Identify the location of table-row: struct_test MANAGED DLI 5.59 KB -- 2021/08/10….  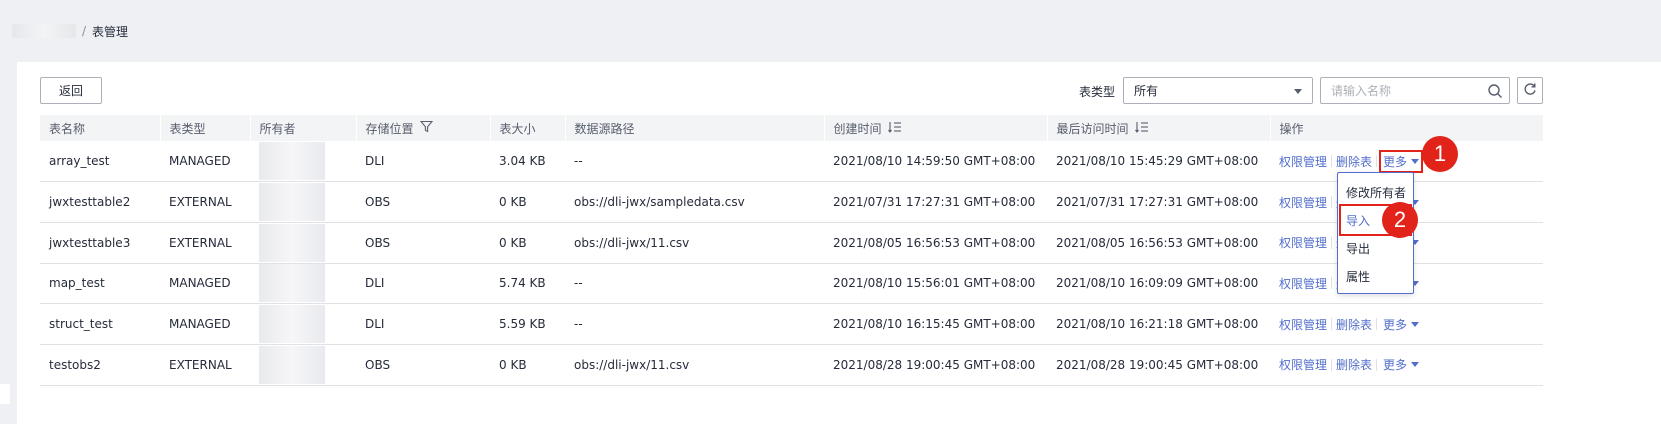
(791, 324).